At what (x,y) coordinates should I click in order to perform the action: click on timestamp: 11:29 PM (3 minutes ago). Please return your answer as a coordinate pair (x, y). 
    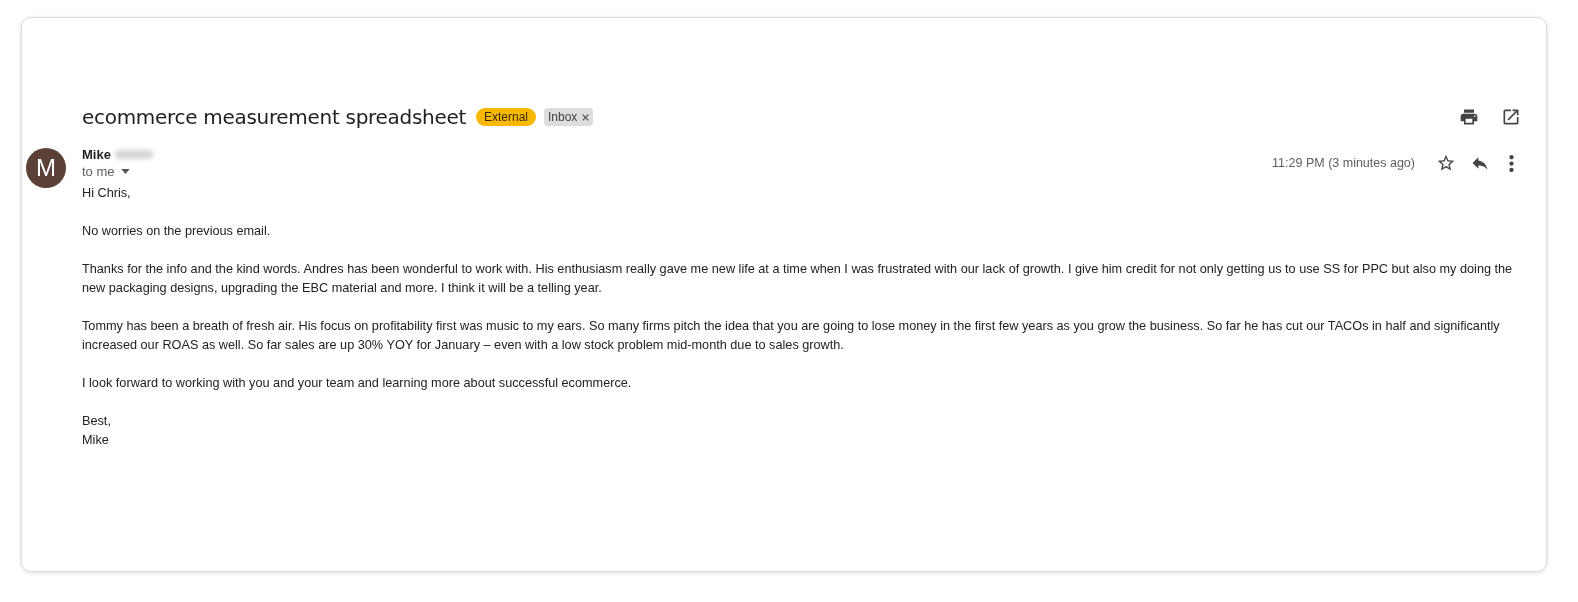
    Looking at the image, I should click on (1343, 163).